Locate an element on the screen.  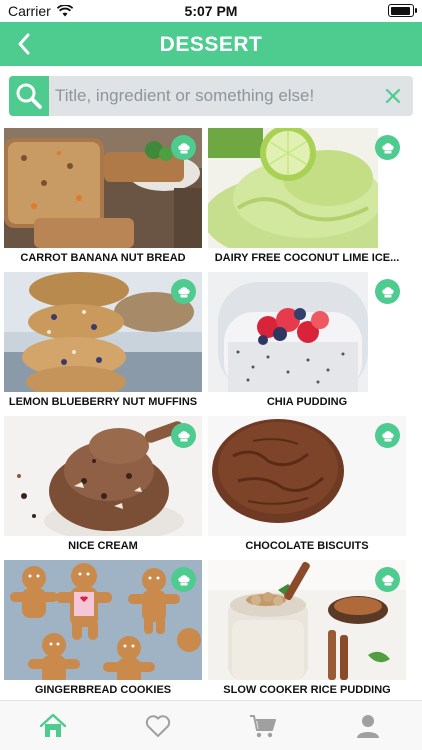
search-icon is located at coordinates (29, 96).